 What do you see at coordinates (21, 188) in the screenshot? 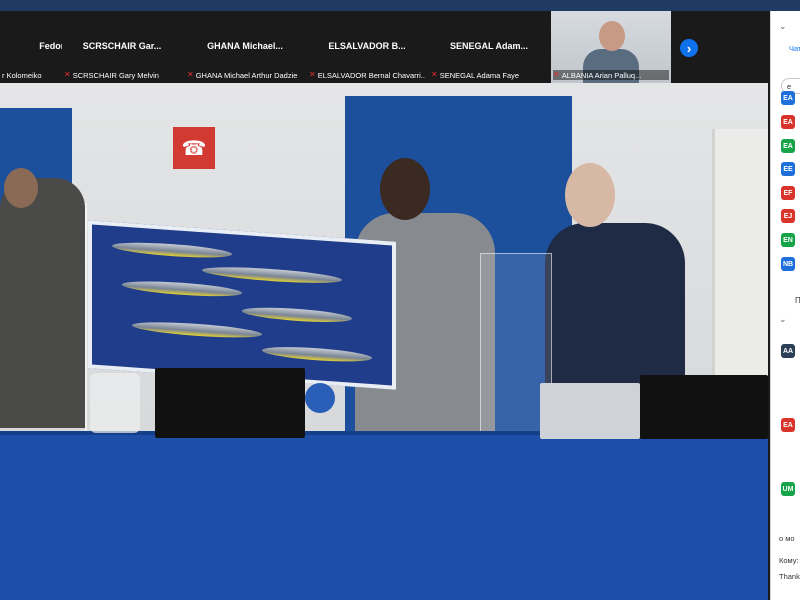
I see `person-left-head` at bounding box center [21, 188].